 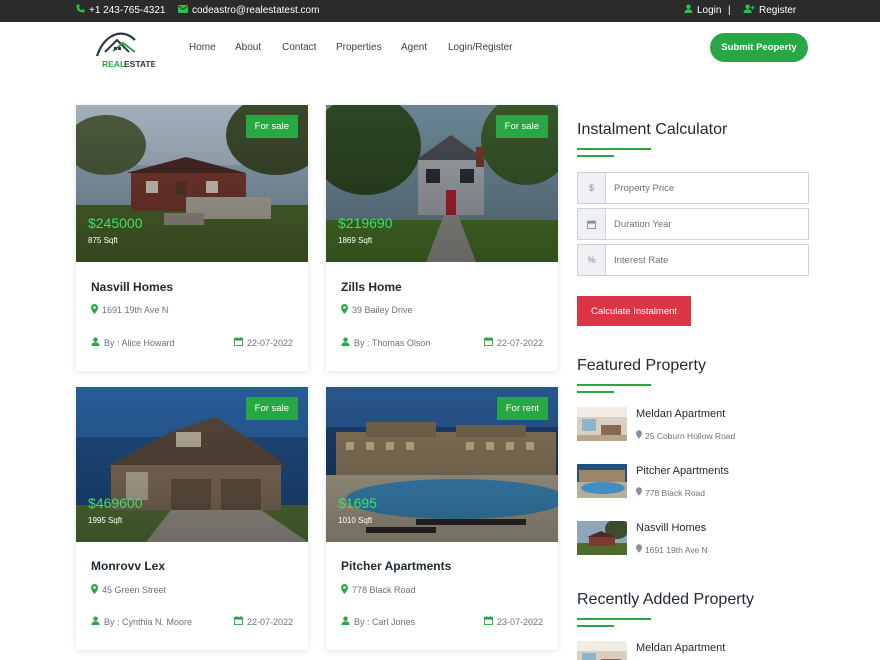 I want to click on featured-item: Nasvill Homes 1691 19th Ave N, so click(x=693, y=541).